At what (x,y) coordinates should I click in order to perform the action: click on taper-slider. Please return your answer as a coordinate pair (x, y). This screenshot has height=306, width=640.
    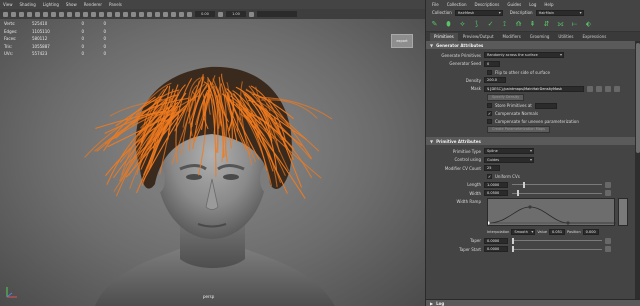
    Looking at the image, I should click on (557, 240).